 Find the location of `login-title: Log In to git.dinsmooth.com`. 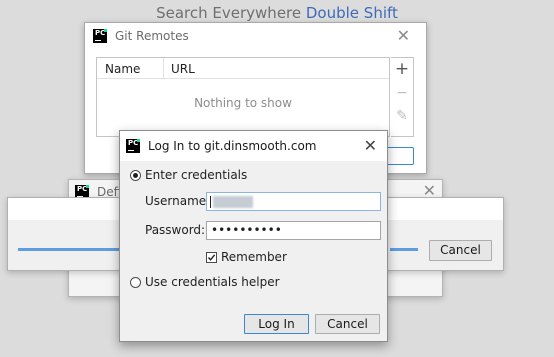

login-title: Log In to git.dinsmooth.com is located at coordinates (232, 146).